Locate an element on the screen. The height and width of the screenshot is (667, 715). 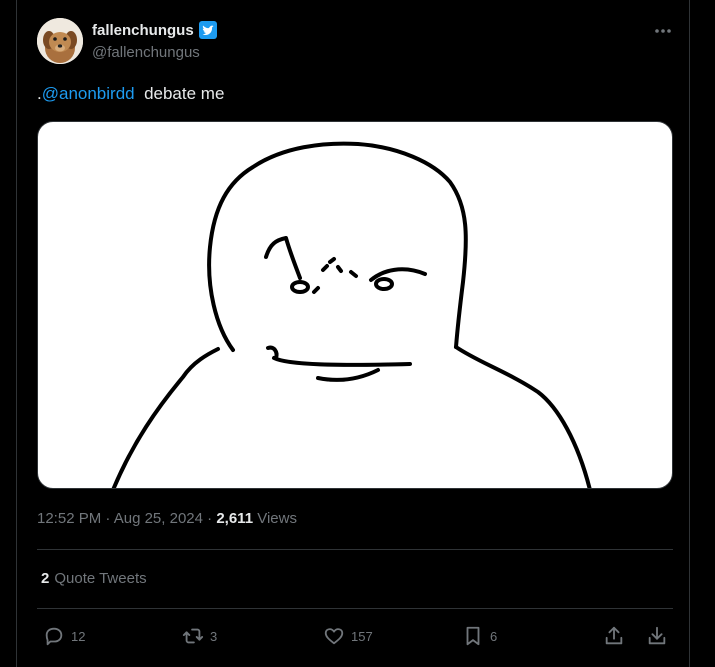
download-icon is located at coordinates (657, 635).